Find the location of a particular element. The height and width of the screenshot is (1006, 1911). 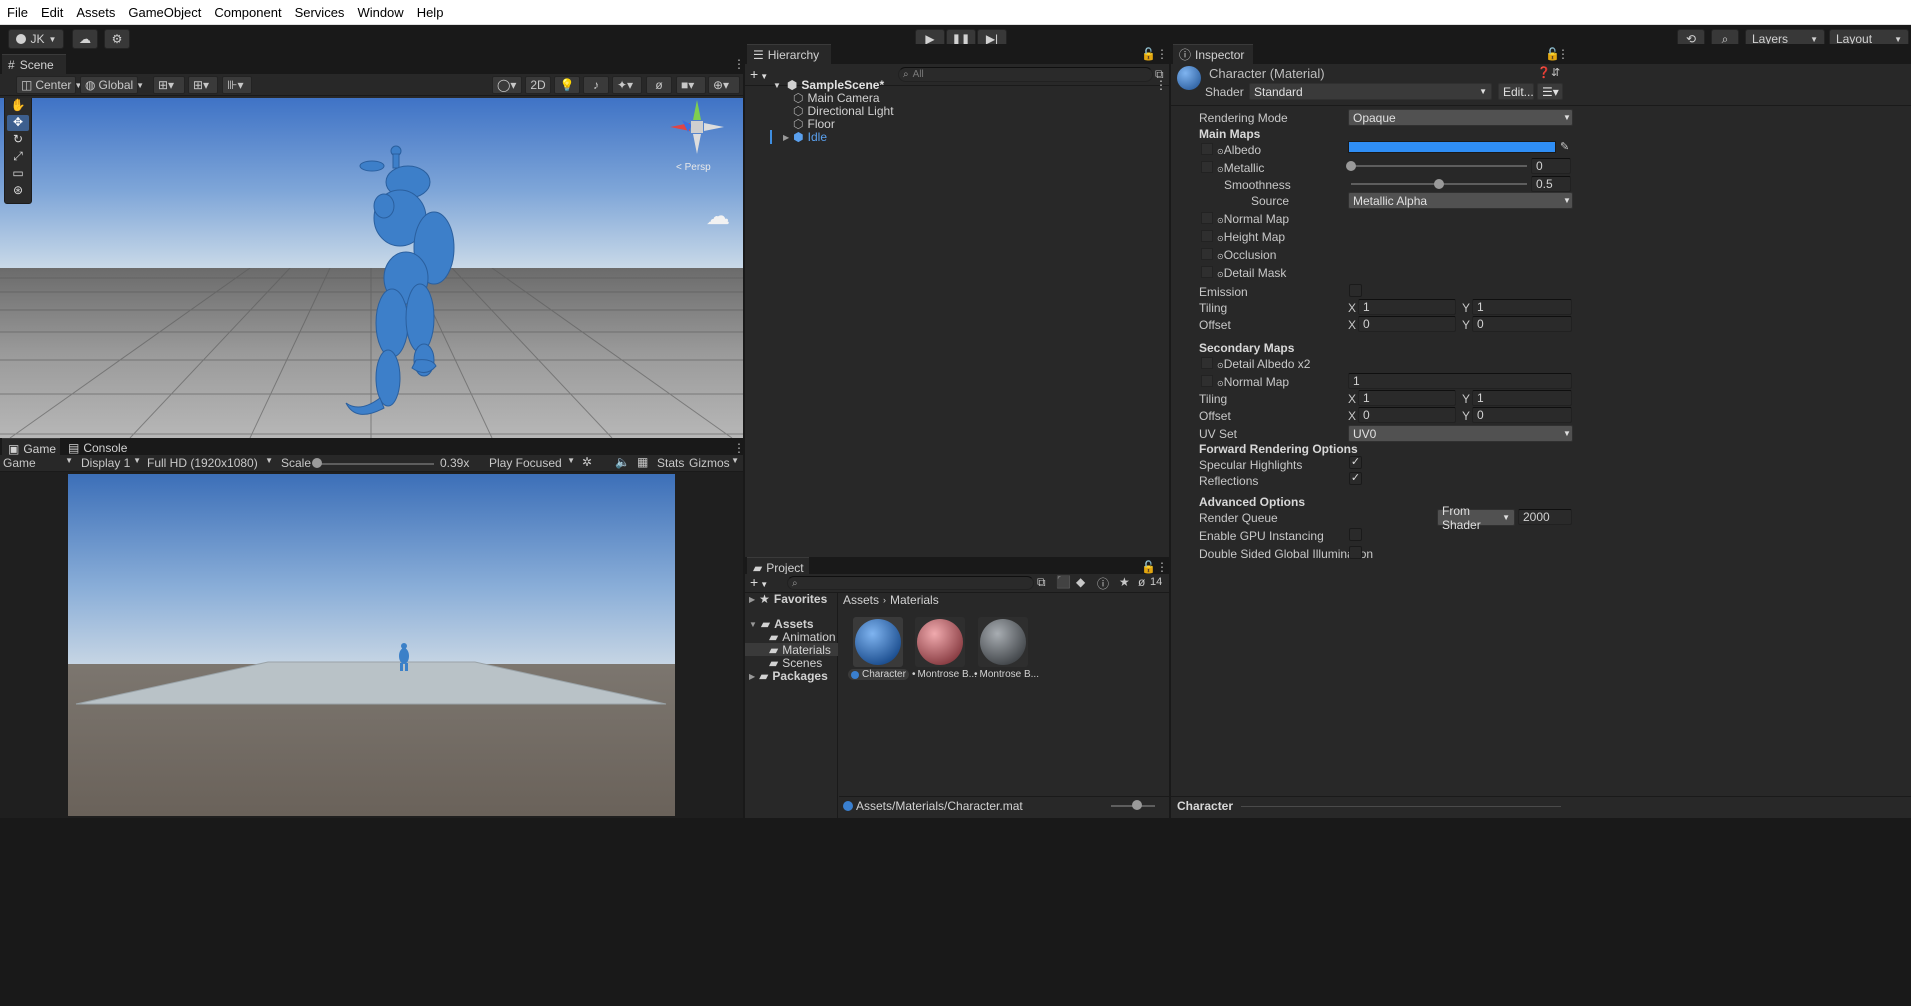

rotate-tool: ↻ is located at coordinates (18, 140).